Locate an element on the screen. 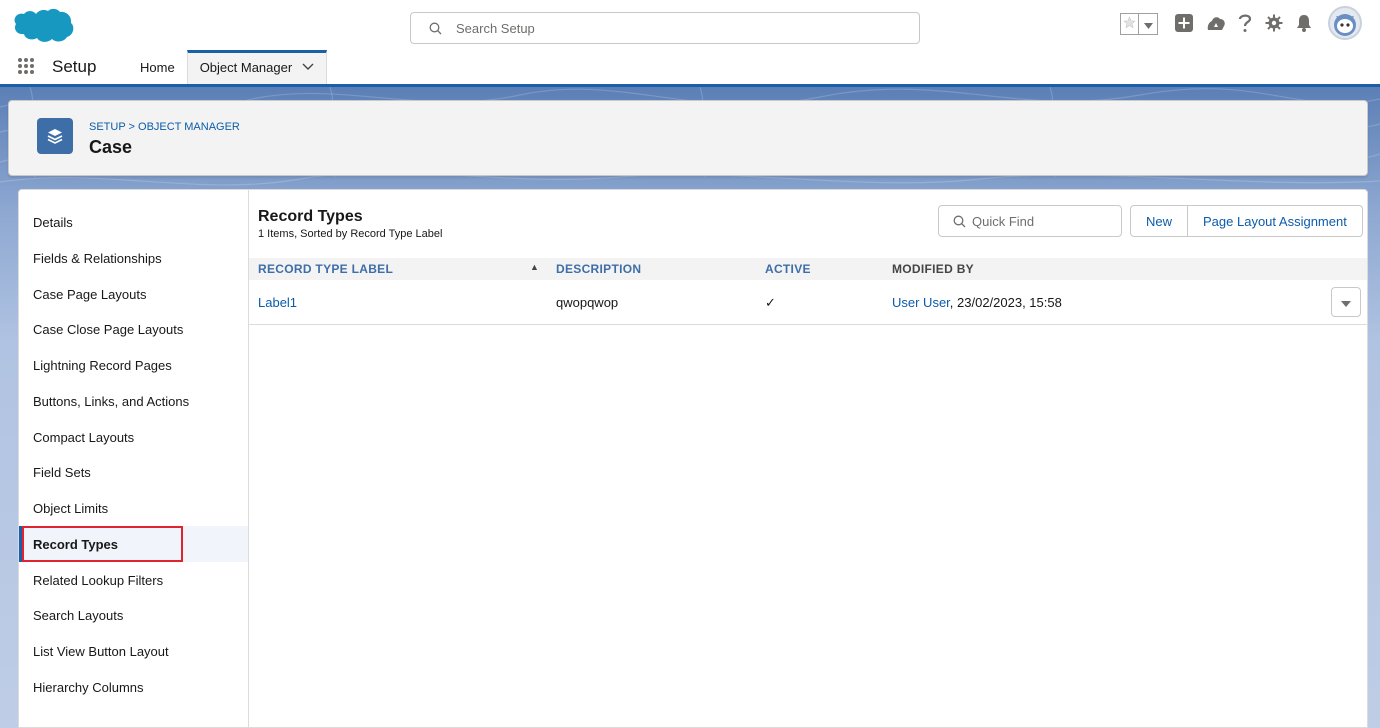 This screenshot has width=1380, height=728. chevron-down-icon is located at coordinates (308, 67).